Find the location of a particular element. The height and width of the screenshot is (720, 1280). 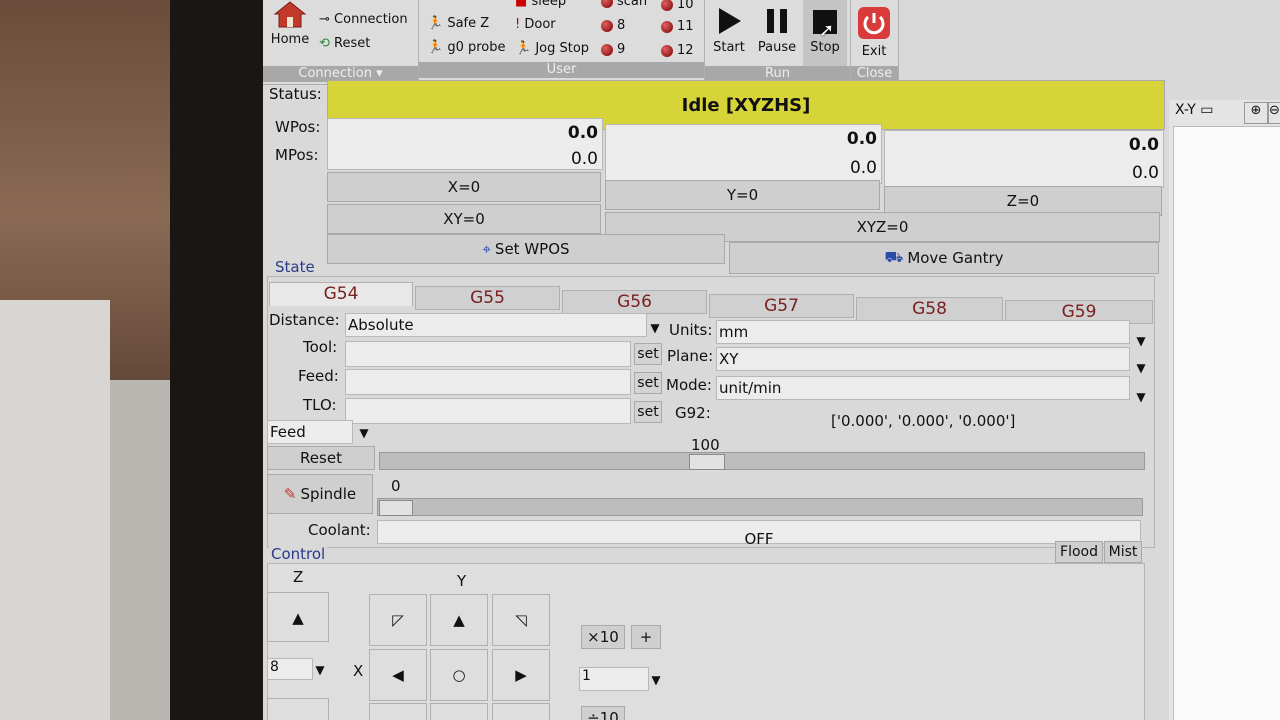

user-button-g0-probe: 🏃 g0 probe is located at coordinates (466, 47).